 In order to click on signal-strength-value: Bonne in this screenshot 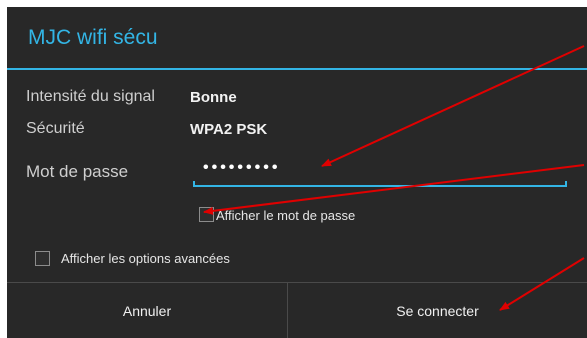, I will do `click(213, 97)`.